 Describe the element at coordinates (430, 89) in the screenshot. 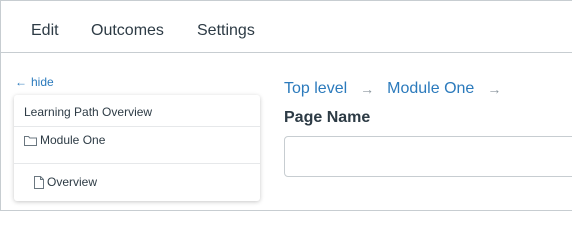

I see `breadcrumb-module-one: Module One` at that location.